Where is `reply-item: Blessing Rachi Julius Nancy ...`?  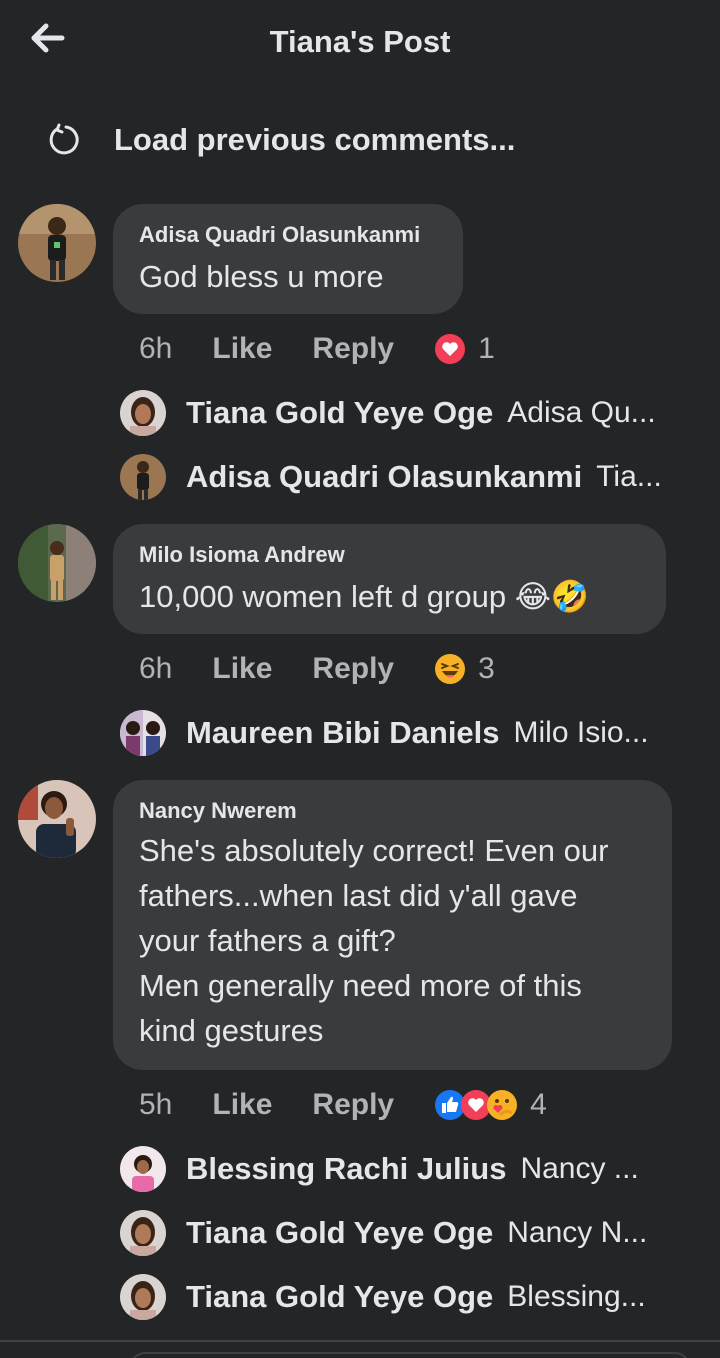 reply-item: Blessing Rachi Julius Nancy ... is located at coordinates (410, 1169).